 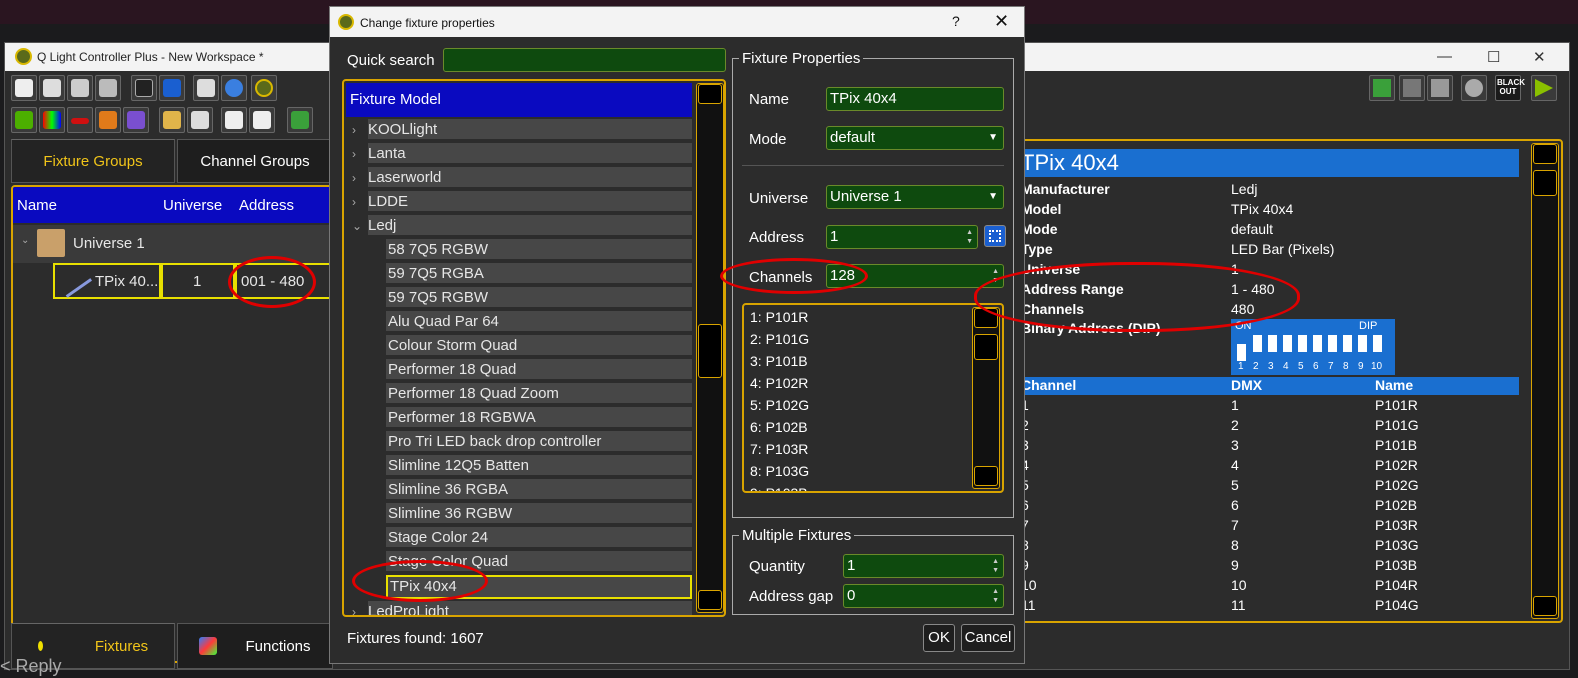 I want to click on fixture-universe-cell: 1, so click(x=198, y=281).